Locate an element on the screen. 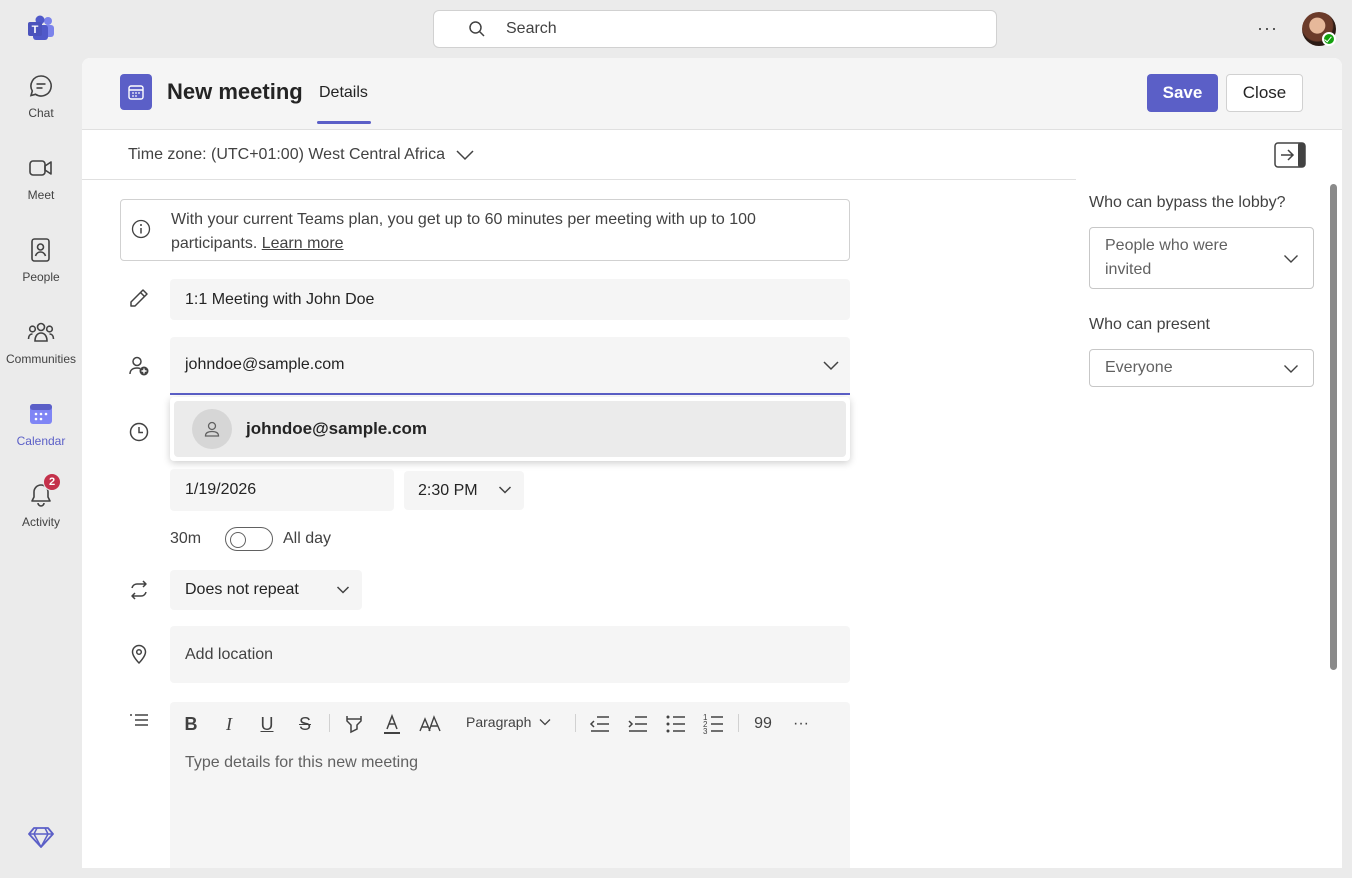 This screenshot has height=878, width=1352. start-date-input: 1/19/2026 is located at coordinates (282, 490).